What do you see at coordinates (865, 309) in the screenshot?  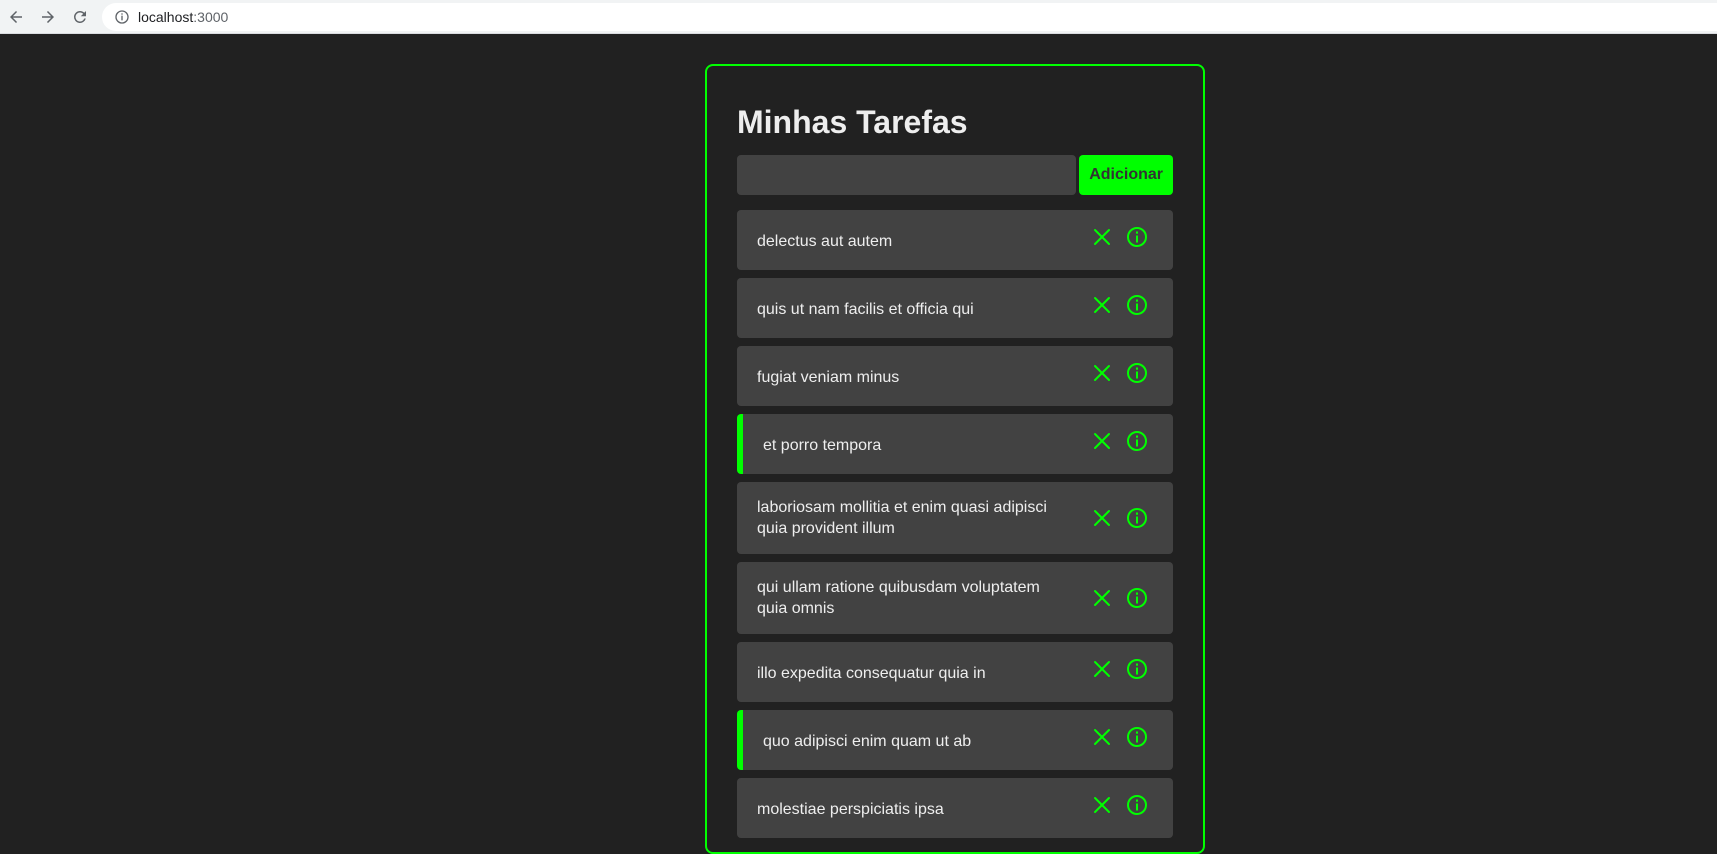 I see `task-label: quis ut nam facilis et officia qui` at bounding box center [865, 309].